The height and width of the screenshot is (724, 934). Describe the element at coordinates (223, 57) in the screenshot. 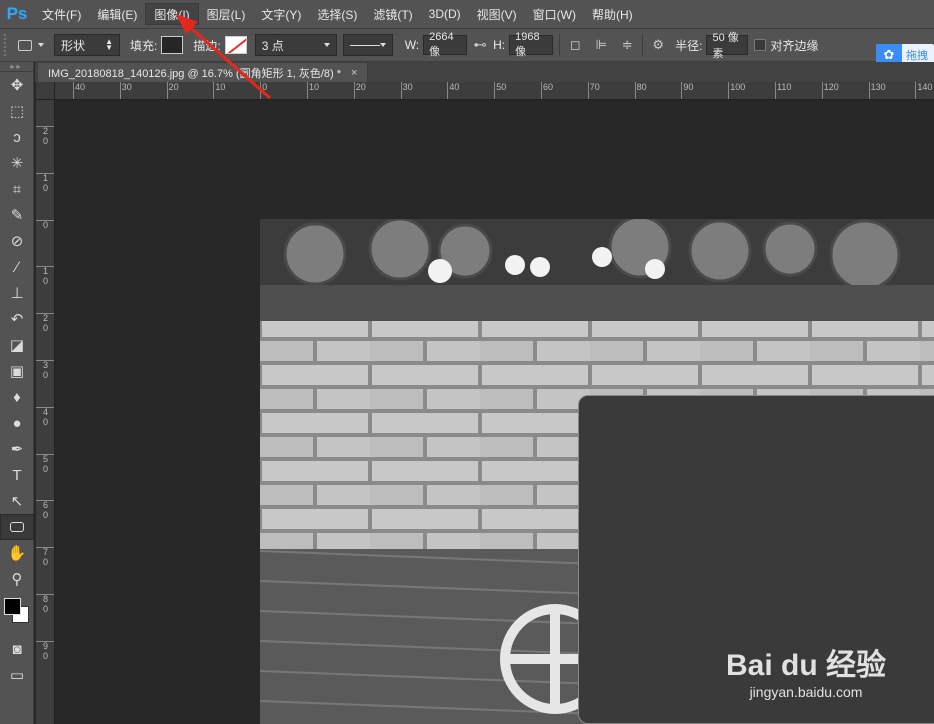

I see `annotation-arrow` at that location.